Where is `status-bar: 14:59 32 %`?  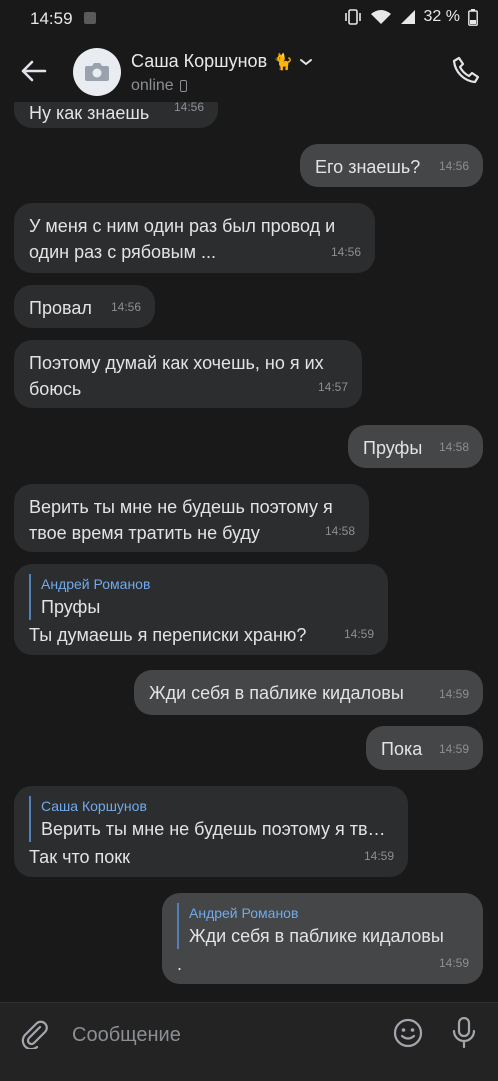
status-bar: 14:59 32 % is located at coordinates (249, 18).